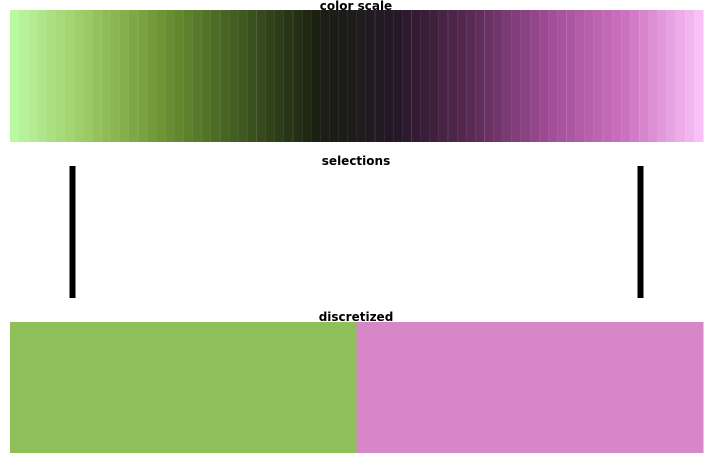  What do you see at coordinates (640, 232) in the screenshot?
I see `selection-marker` at bounding box center [640, 232].